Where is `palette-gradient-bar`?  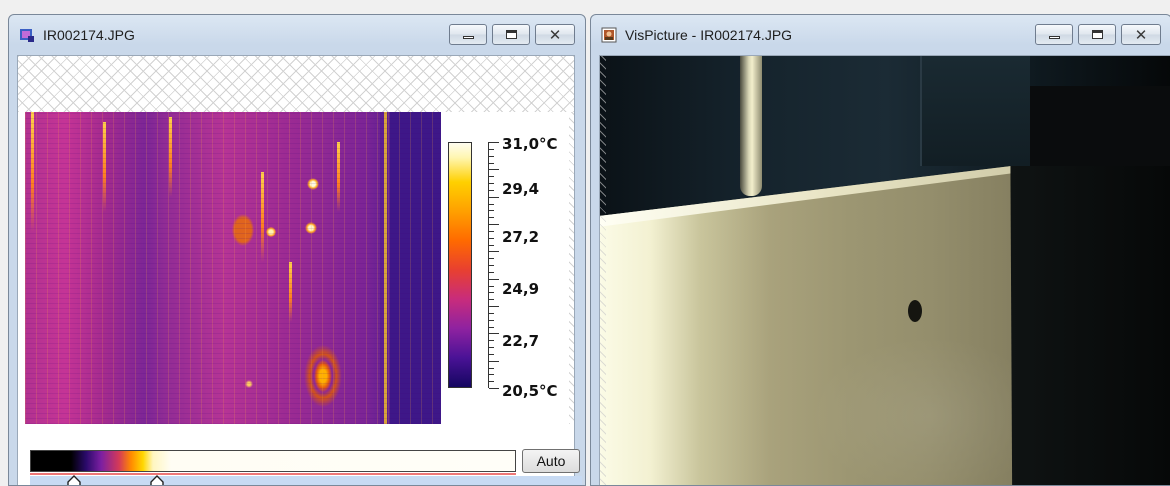 palette-gradient-bar is located at coordinates (273, 461).